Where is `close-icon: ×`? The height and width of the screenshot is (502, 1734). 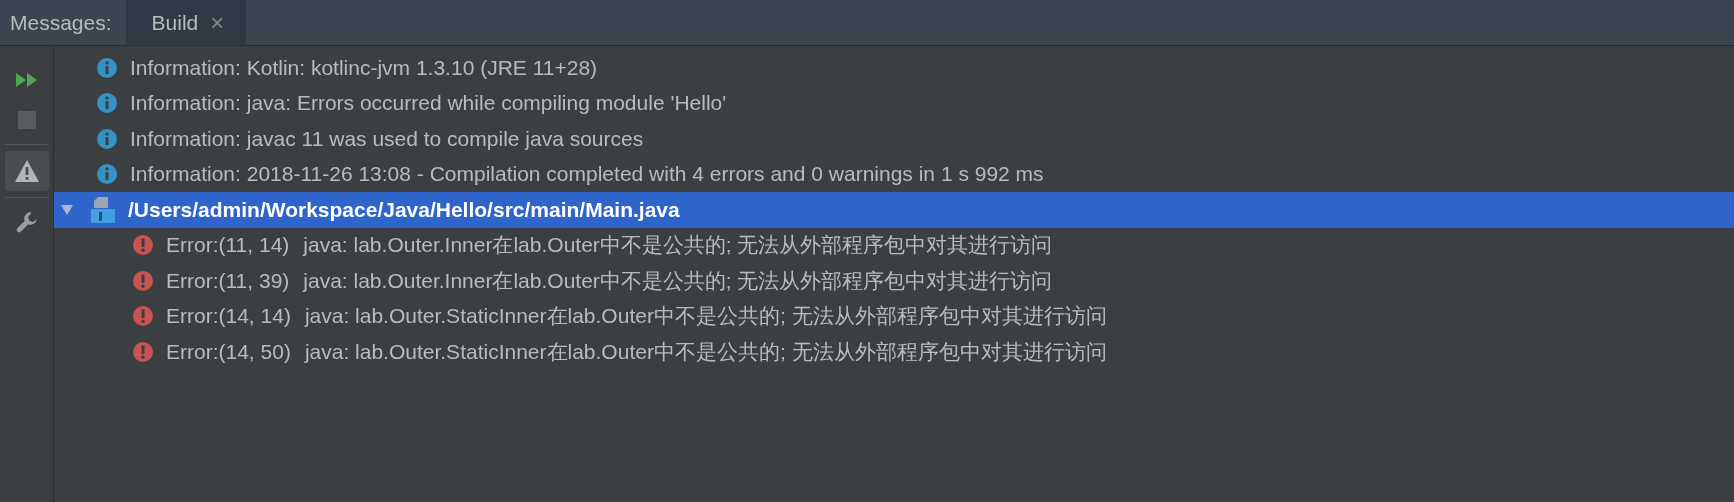
close-icon: × is located at coordinates (217, 22).